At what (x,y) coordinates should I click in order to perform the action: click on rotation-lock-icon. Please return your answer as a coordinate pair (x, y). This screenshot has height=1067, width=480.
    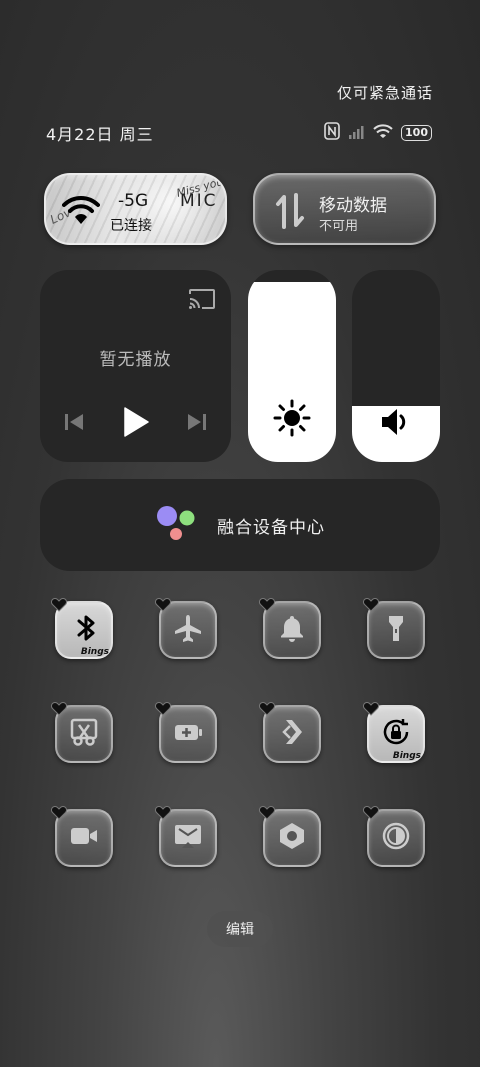
    Looking at the image, I should click on (396, 734).